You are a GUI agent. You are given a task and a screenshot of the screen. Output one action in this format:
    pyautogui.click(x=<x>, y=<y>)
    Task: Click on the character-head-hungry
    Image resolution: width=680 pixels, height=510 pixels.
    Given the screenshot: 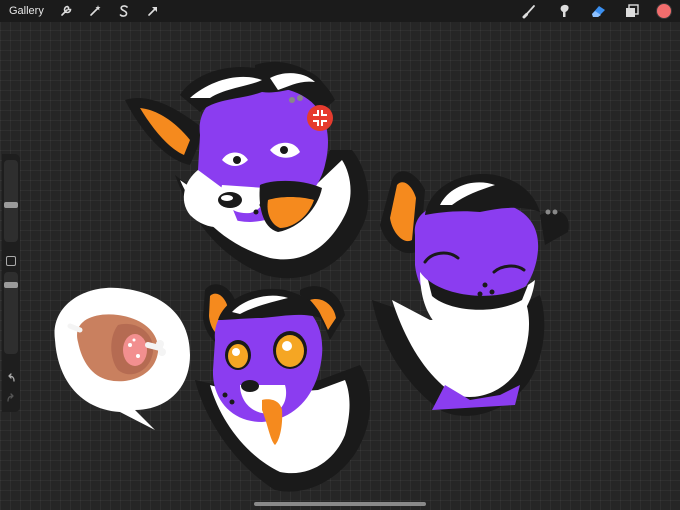 What is the action you would take?
    pyautogui.click(x=283, y=388)
    